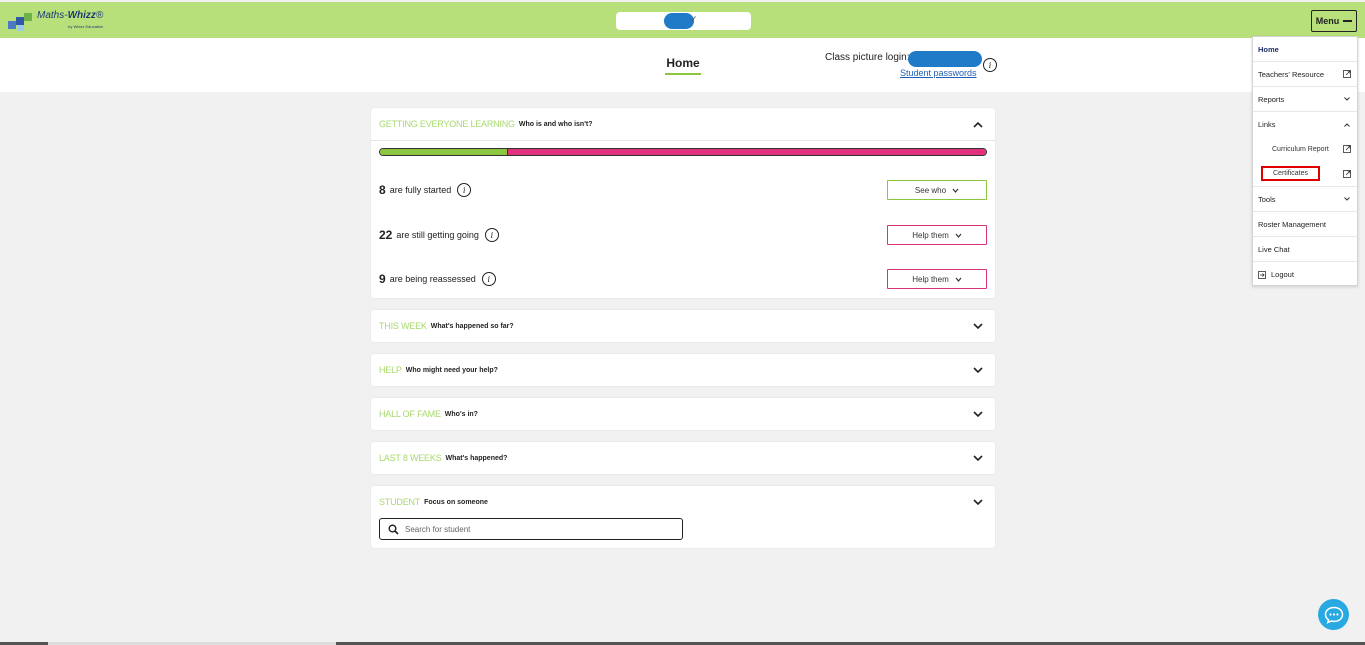 The image size is (1365, 645). What do you see at coordinates (1271, 99) in the screenshot?
I see `menu-item-label: Reports` at bounding box center [1271, 99].